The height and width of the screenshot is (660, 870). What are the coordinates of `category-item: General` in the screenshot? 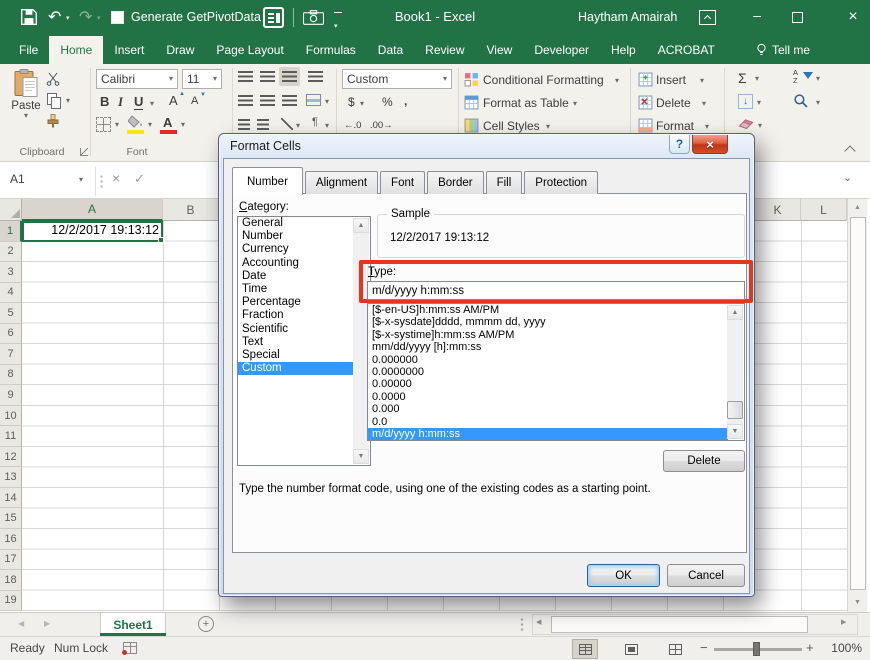 It's located at (296, 223).